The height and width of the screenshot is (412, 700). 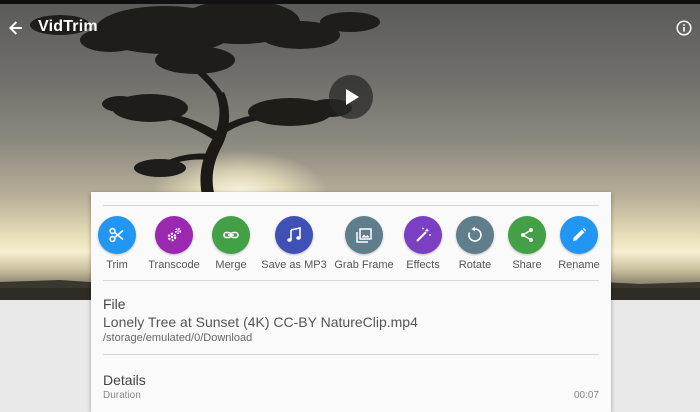 I want to click on grab-frame-label: Grab Frame, so click(x=364, y=265).